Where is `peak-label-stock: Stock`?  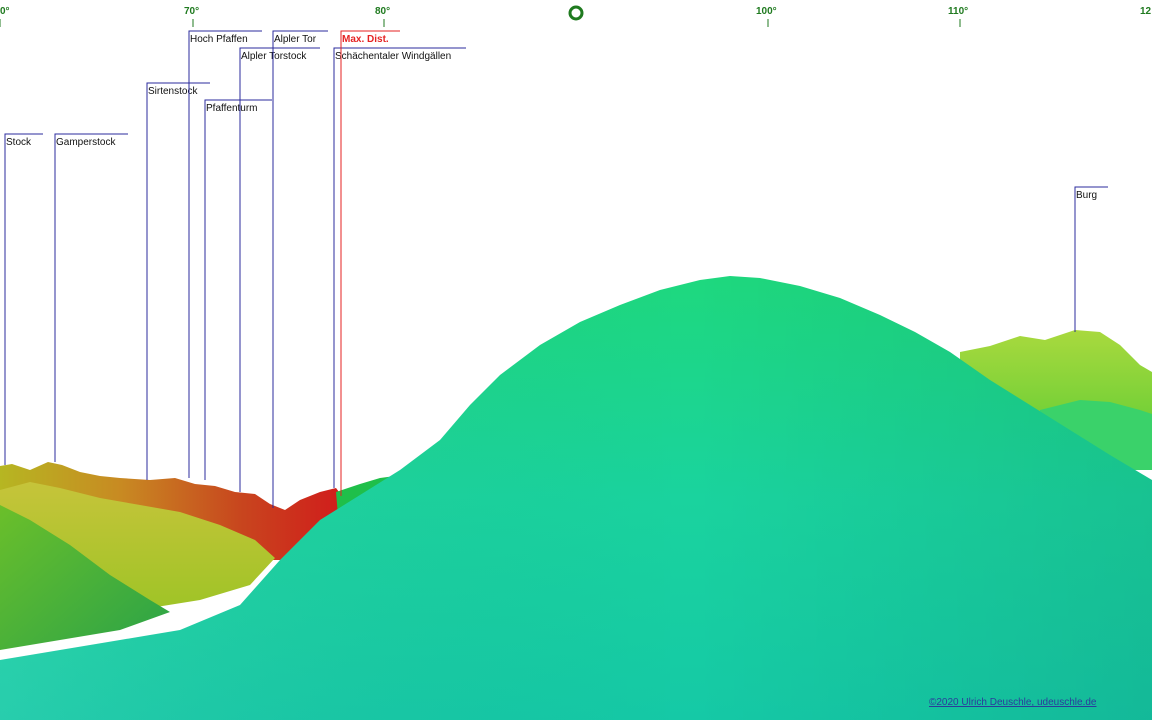 peak-label-stock: Stock is located at coordinates (23, 299).